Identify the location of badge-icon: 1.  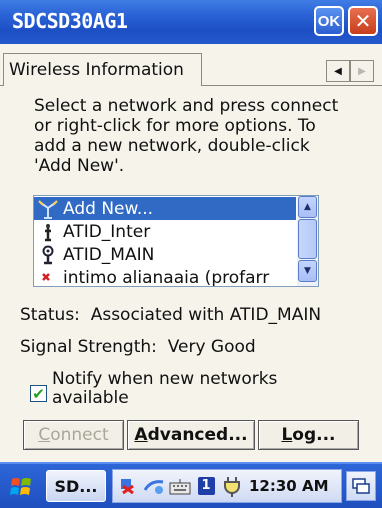
(206, 486).